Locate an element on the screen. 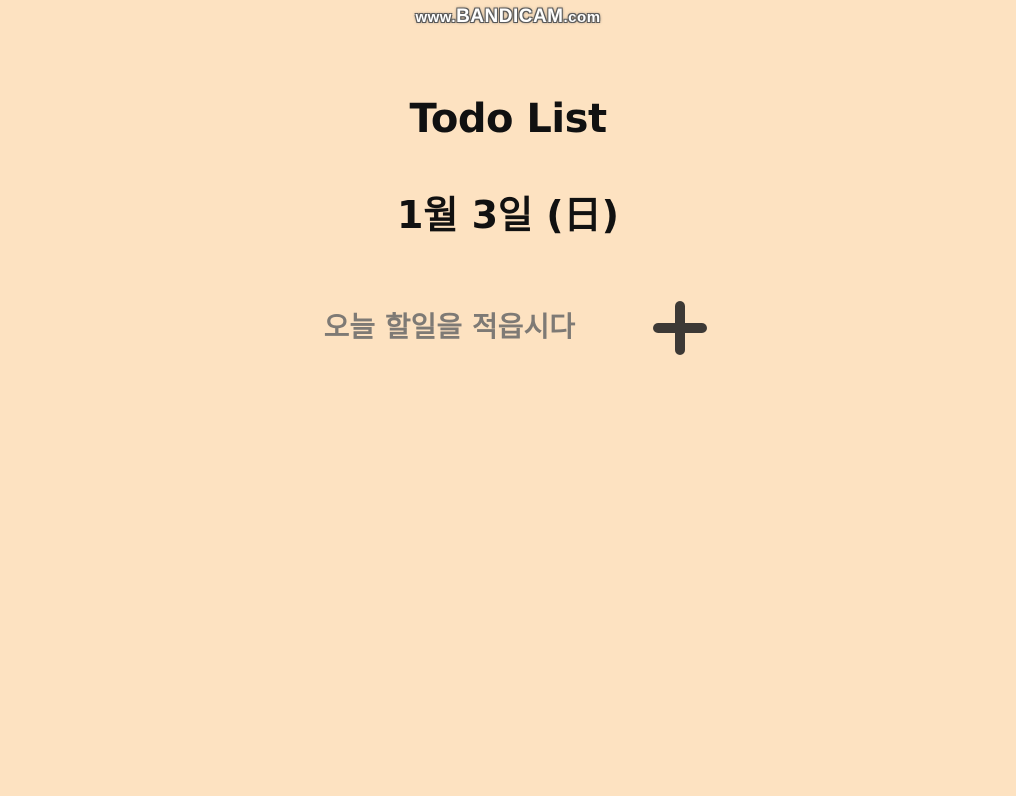 The width and height of the screenshot is (1016, 796). todo-input is located at coordinates (470, 326).